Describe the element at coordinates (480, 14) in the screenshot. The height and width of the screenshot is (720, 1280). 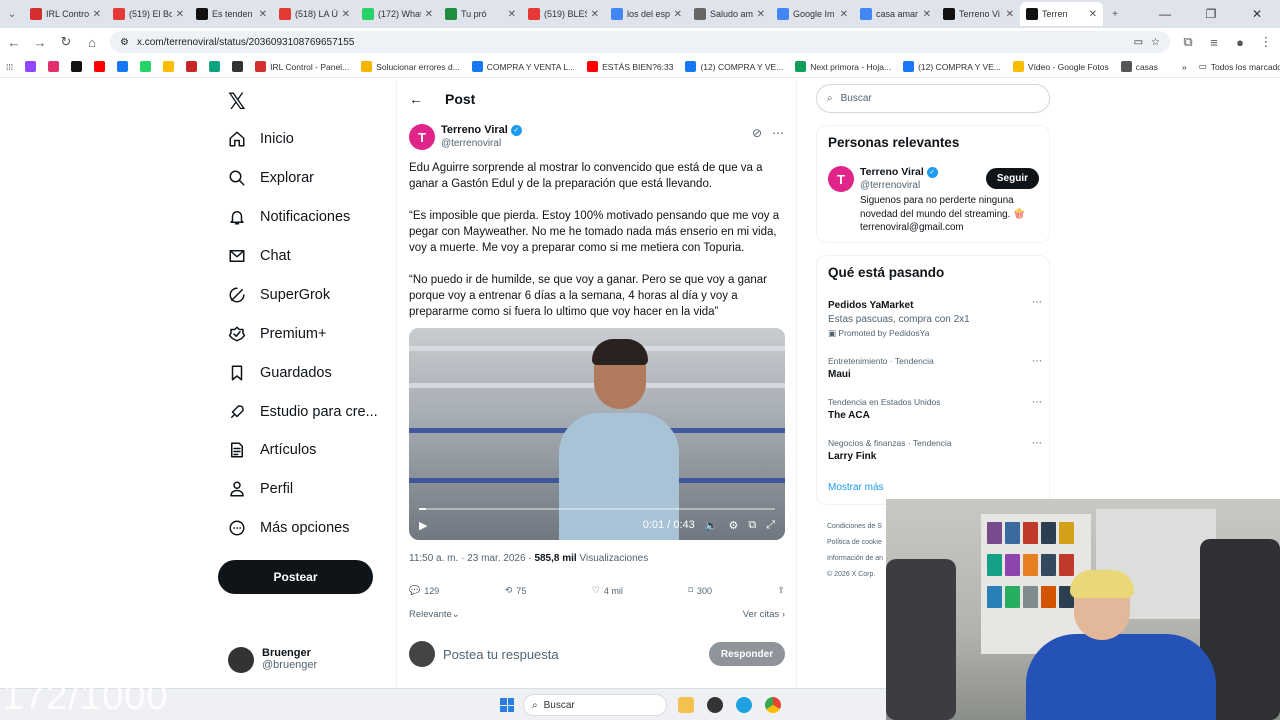
I see `browser-tab: Tu pró ✕` at that location.